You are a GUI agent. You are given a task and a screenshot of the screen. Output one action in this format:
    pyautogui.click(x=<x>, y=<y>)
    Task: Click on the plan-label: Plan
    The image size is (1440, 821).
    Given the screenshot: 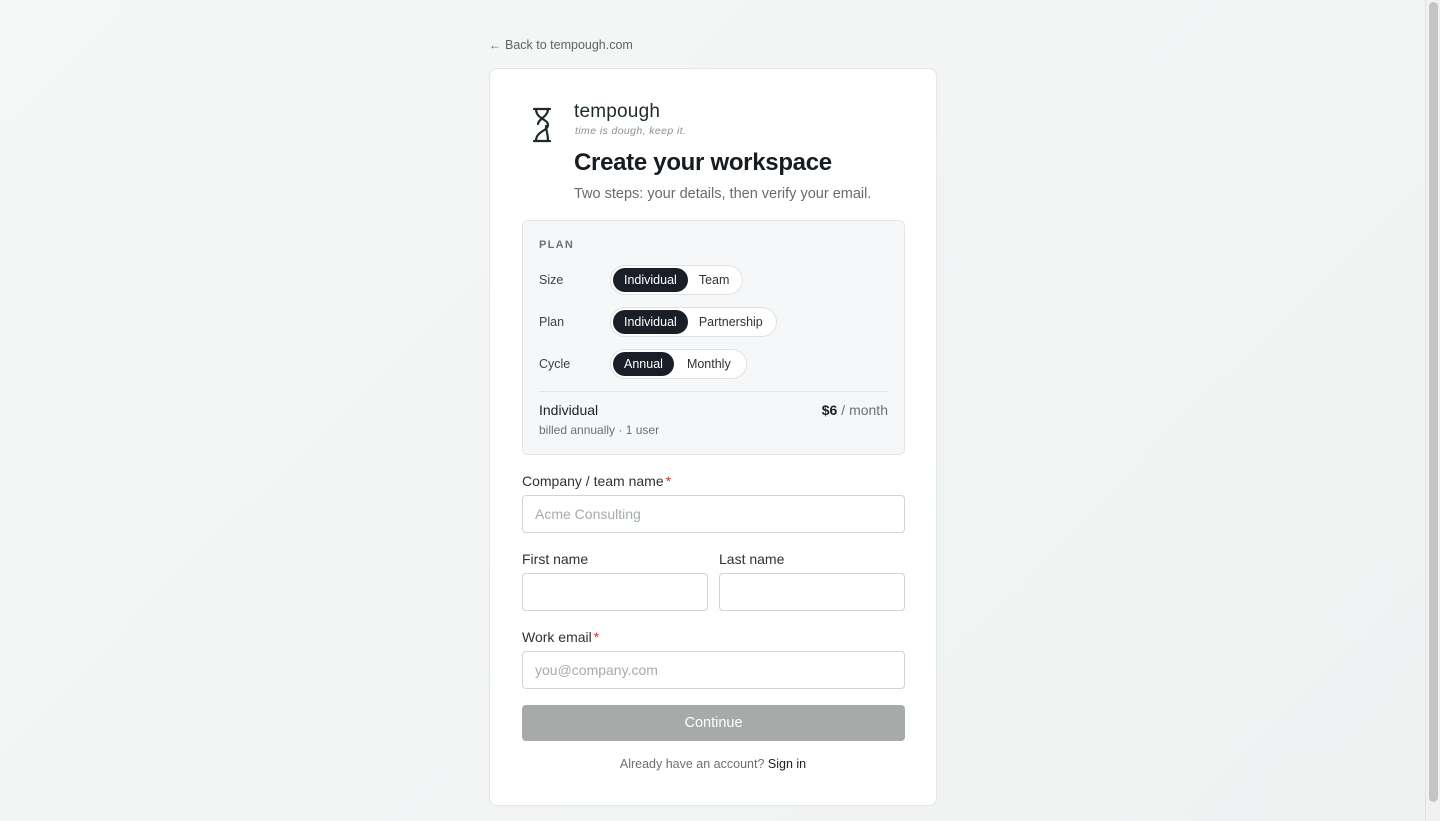 What is the action you would take?
    pyautogui.click(x=552, y=322)
    